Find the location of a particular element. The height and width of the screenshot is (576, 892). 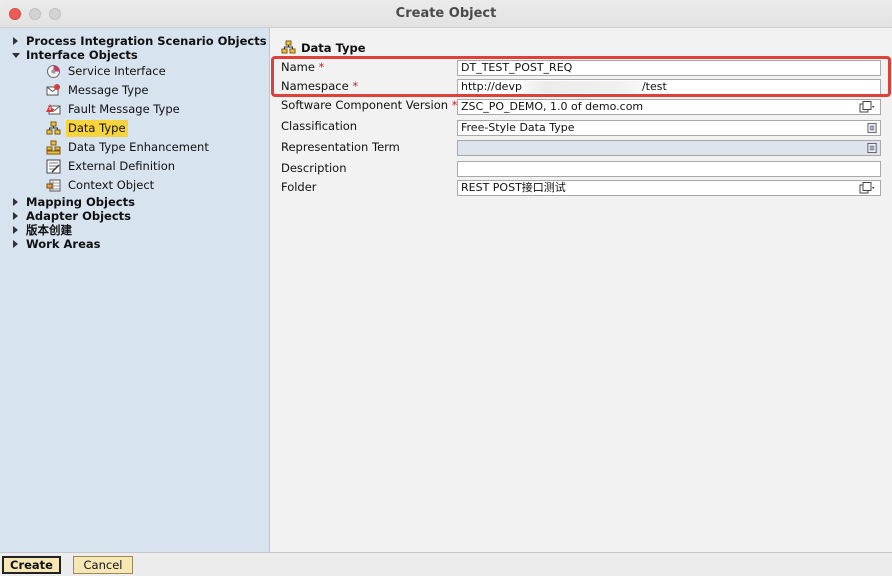

data-type-enhancement-icon is located at coordinates (53, 147).